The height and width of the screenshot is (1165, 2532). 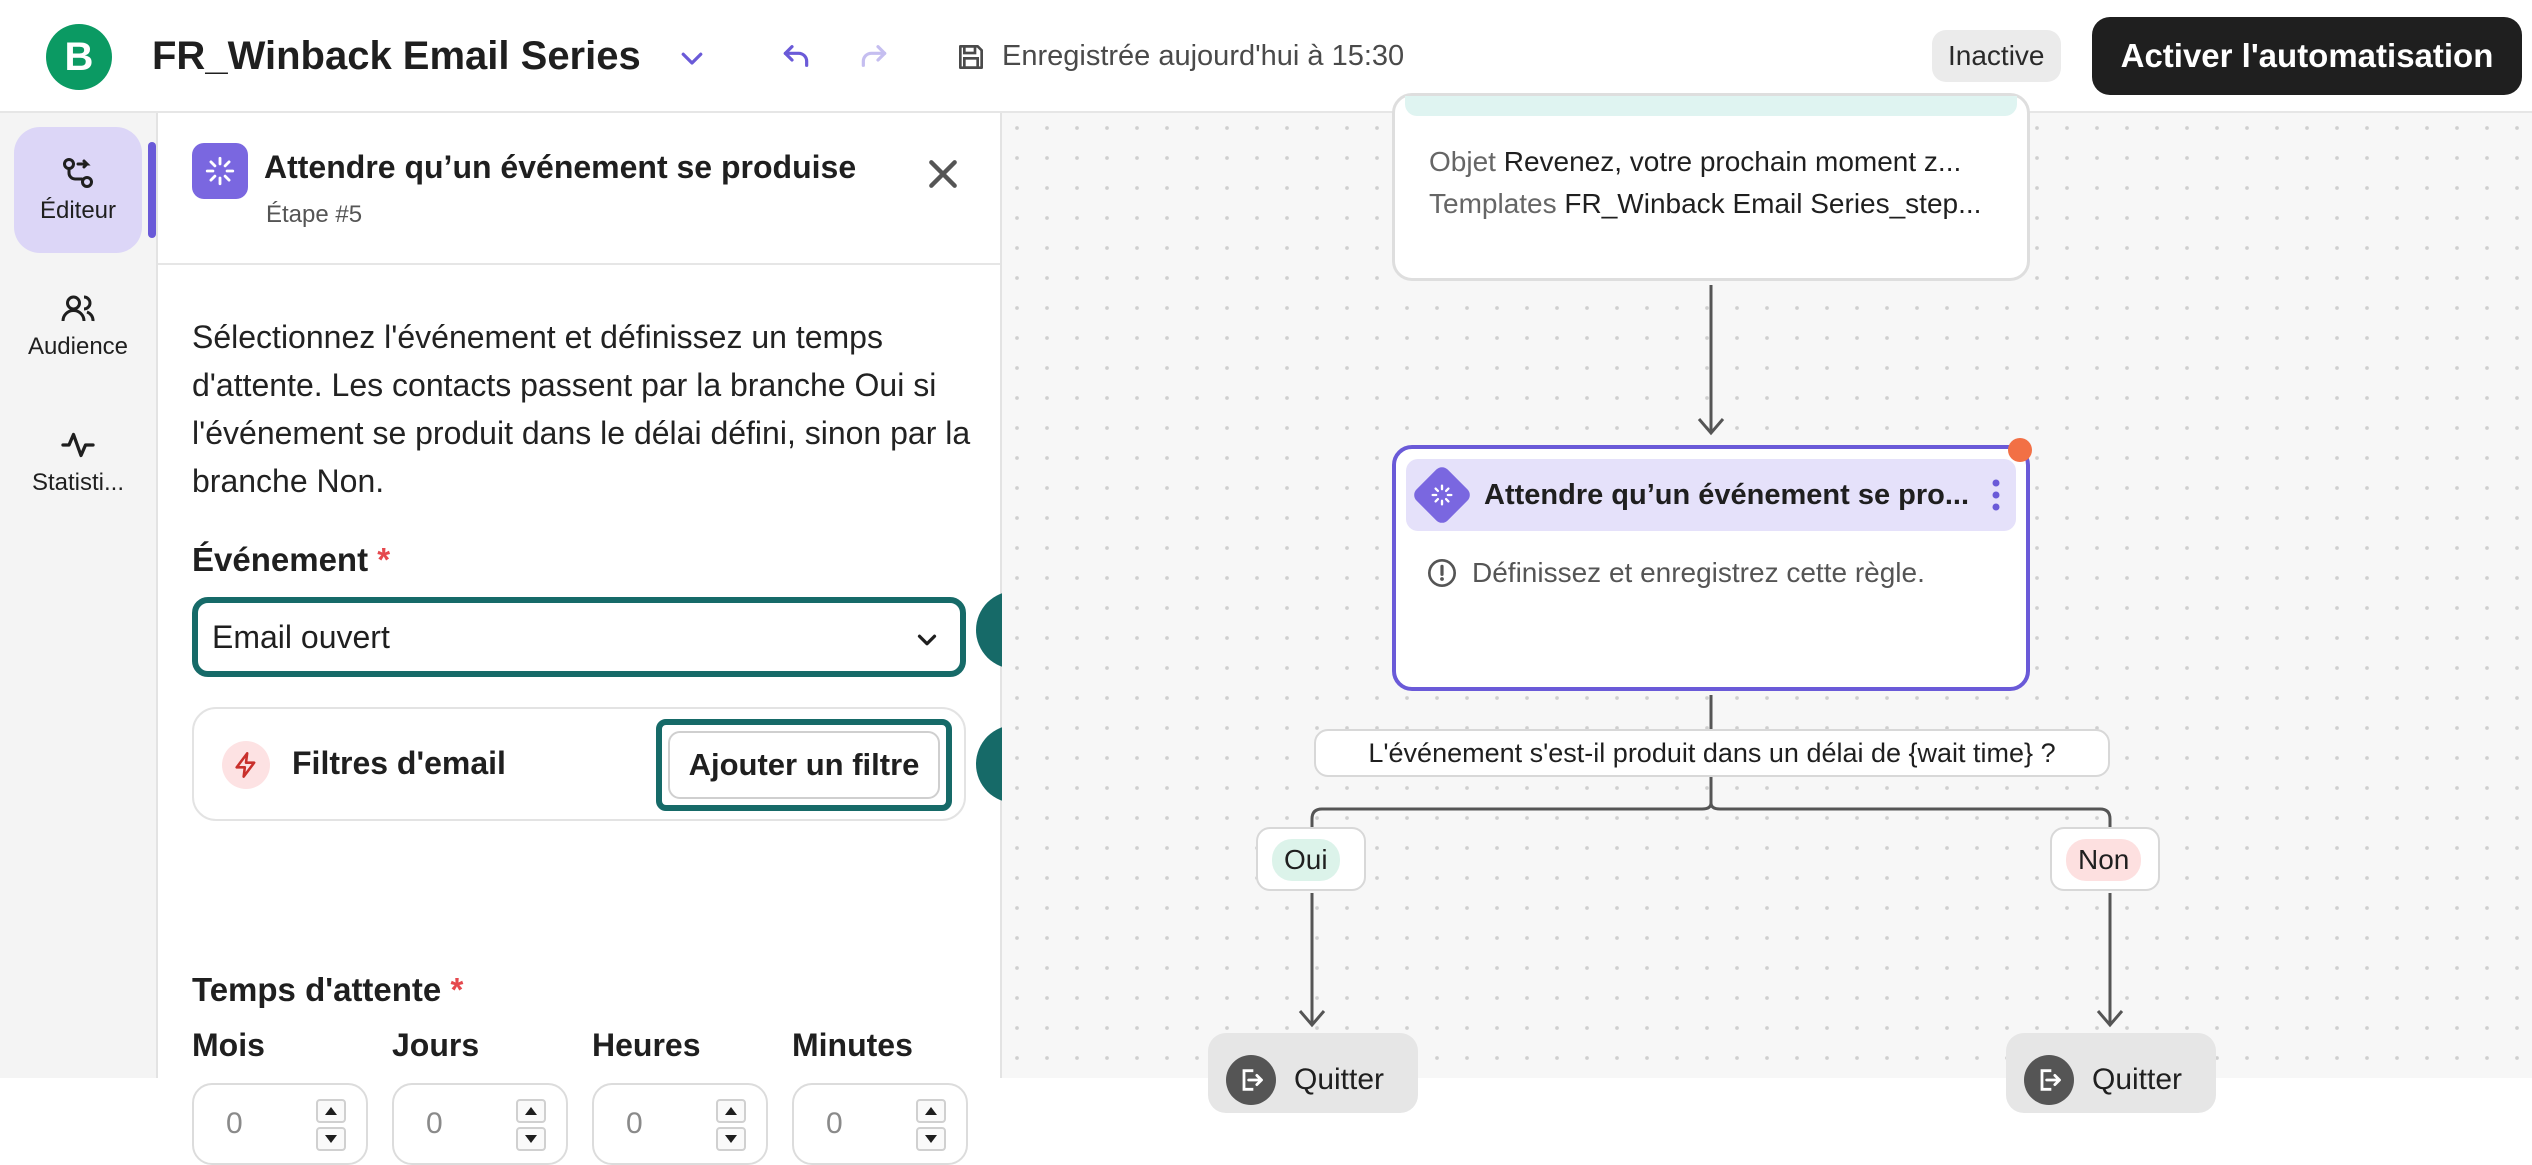 I want to click on active-rail-indicator, so click(x=152, y=190).